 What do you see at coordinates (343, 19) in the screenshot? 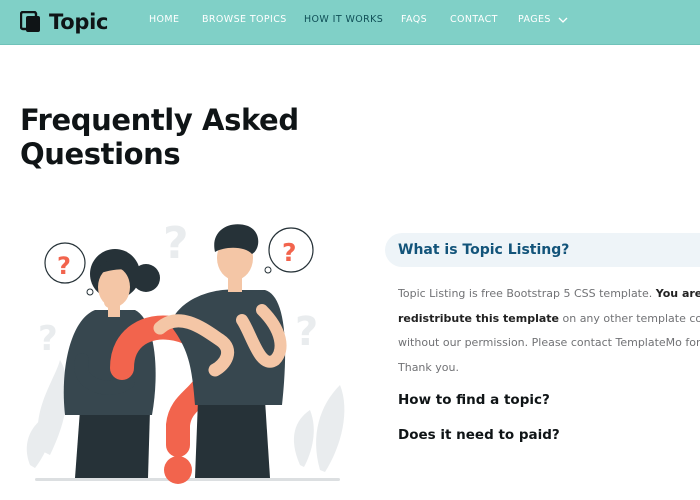
I see `nav-how-it-works: HOW IT WORKS` at bounding box center [343, 19].